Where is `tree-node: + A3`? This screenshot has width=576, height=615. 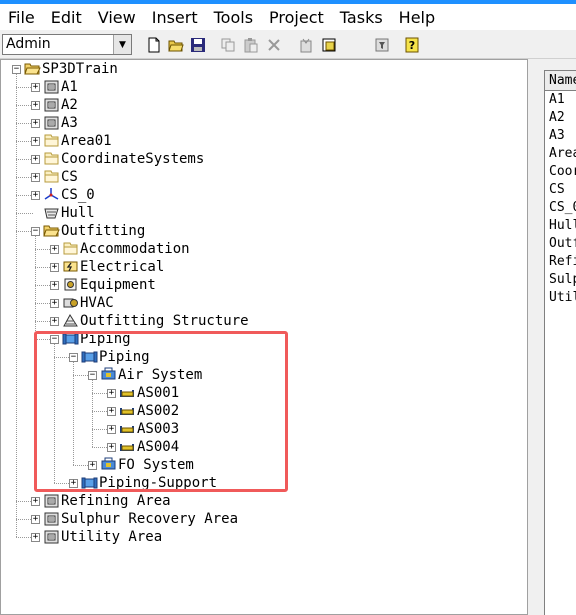
tree-node: + A3 is located at coordinates (261, 123).